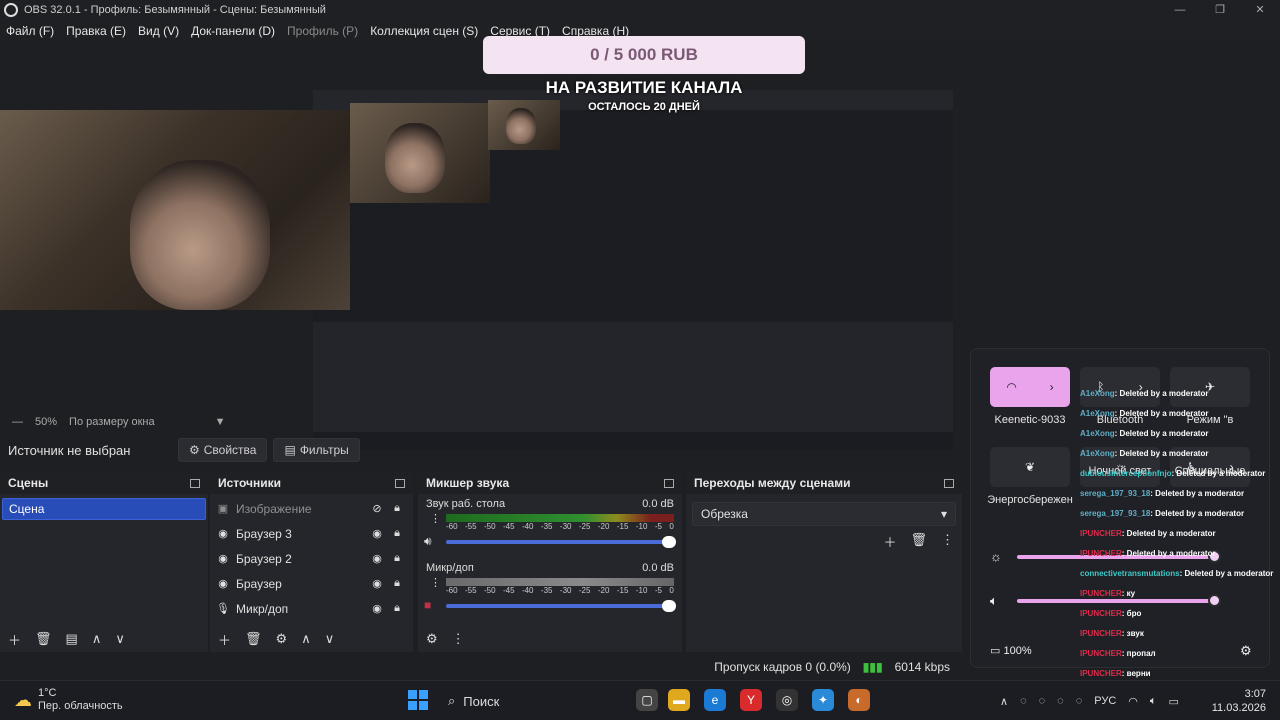 The height and width of the screenshot is (720, 1280). I want to click on properties-button: ⚙ Свойства, so click(223, 450).